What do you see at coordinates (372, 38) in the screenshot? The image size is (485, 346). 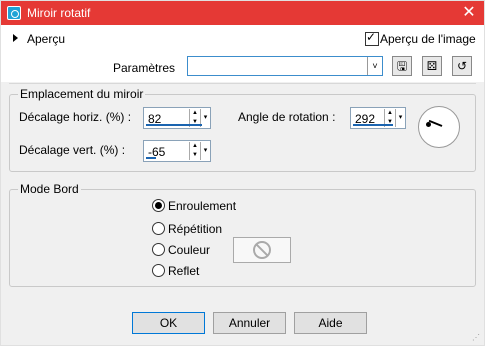 I see `image-preview-checkbox` at bounding box center [372, 38].